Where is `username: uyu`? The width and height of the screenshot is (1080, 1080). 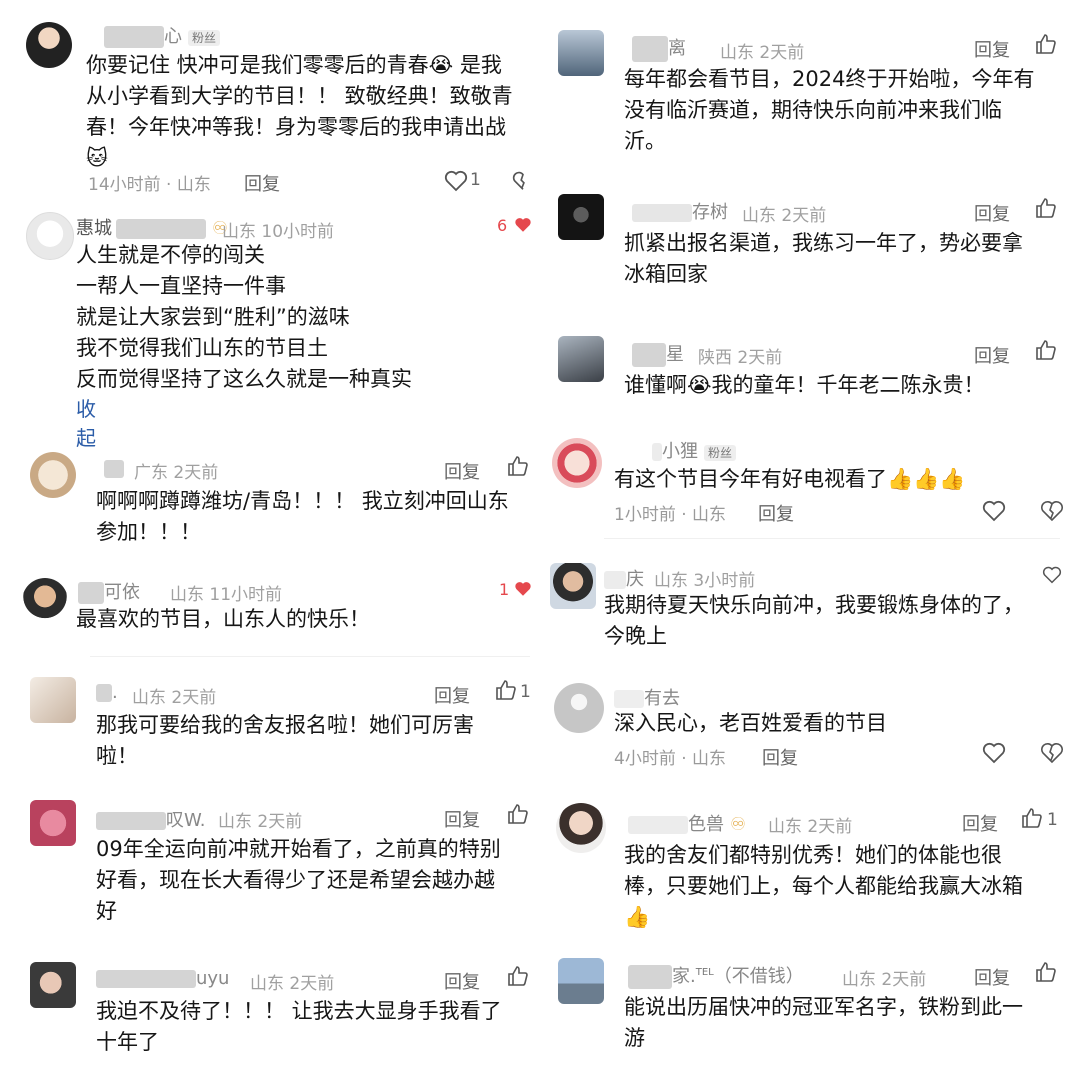 username: uyu is located at coordinates (162, 978).